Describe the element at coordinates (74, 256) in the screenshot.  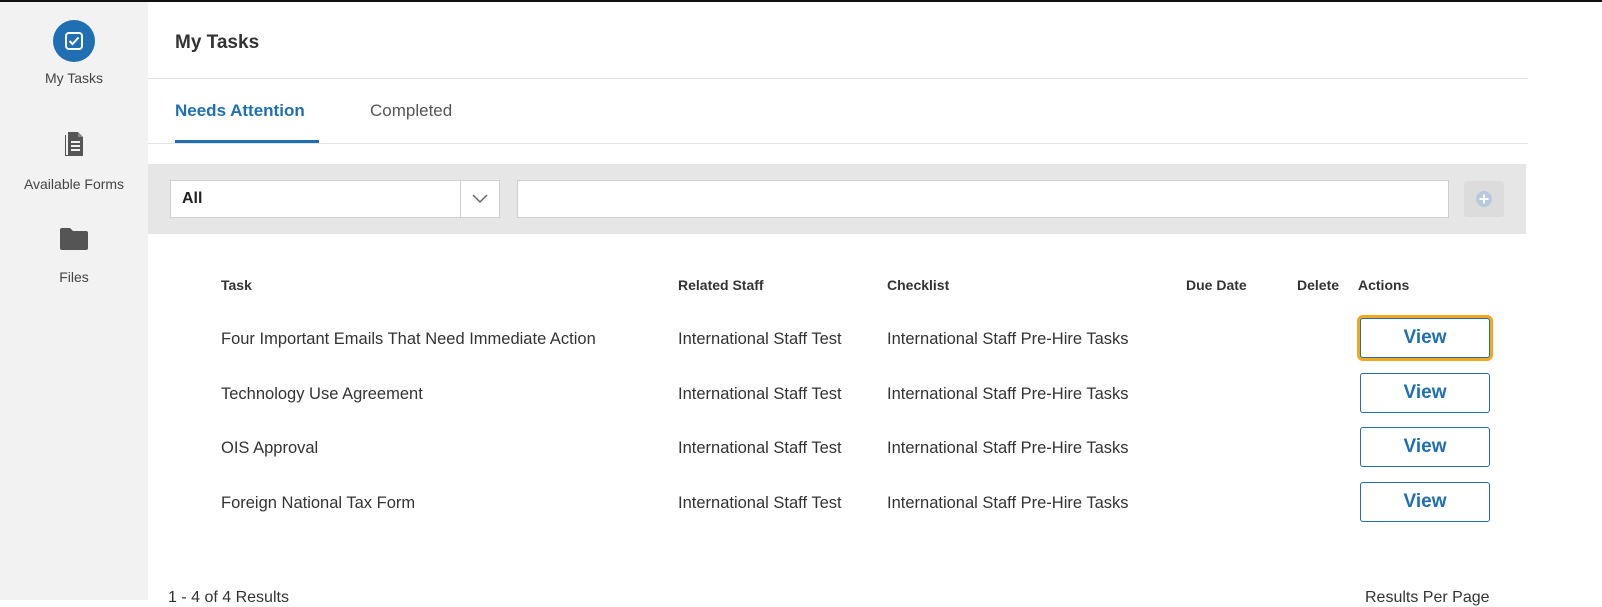
I see `sidebar-item-files: Files` at that location.